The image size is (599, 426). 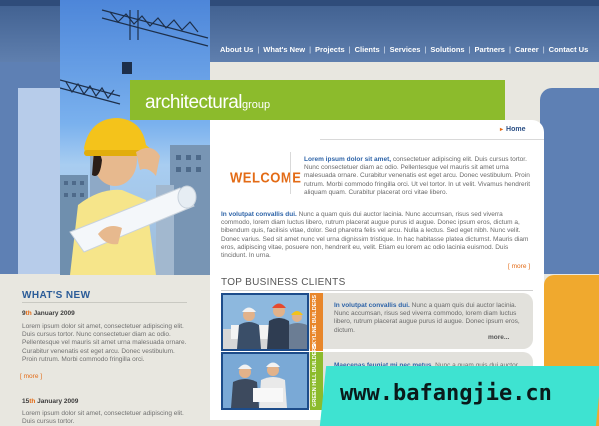 I want to click on client-lead: In volutpat convallis dui., so click(x=372, y=305).